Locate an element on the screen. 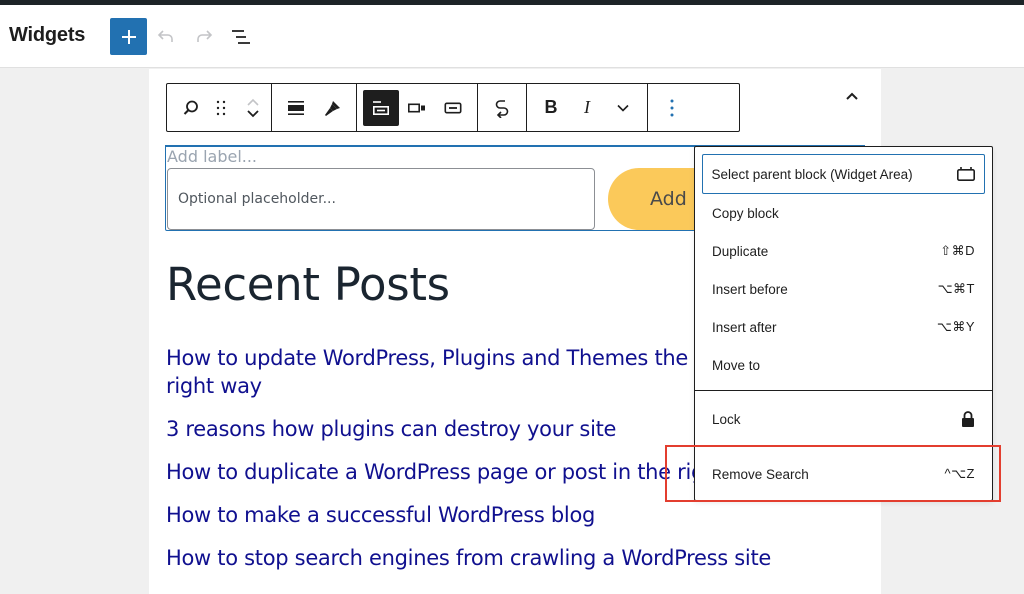 The width and height of the screenshot is (1024, 594). collapse-toolbar-button is located at coordinates (852, 96).